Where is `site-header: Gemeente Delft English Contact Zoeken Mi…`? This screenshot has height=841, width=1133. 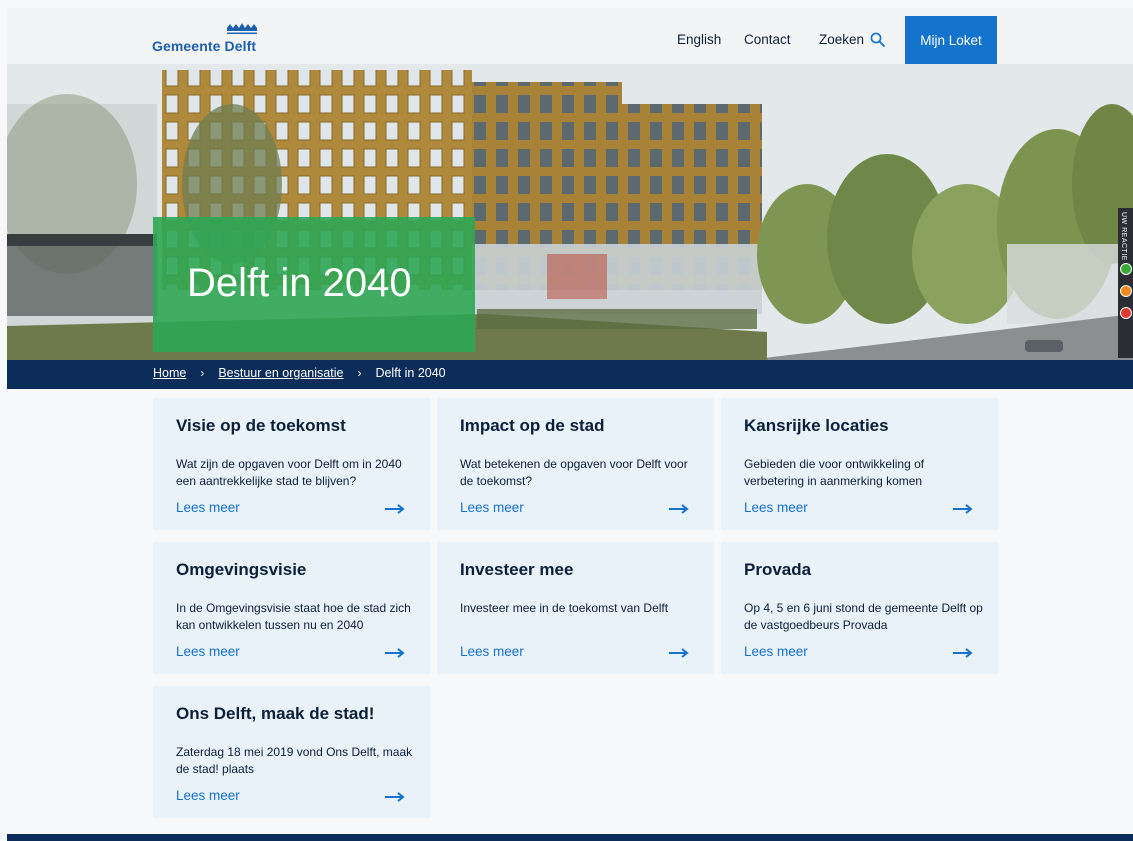 site-header: Gemeente Delft English Contact Zoeken Mi… is located at coordinates (570, 36).